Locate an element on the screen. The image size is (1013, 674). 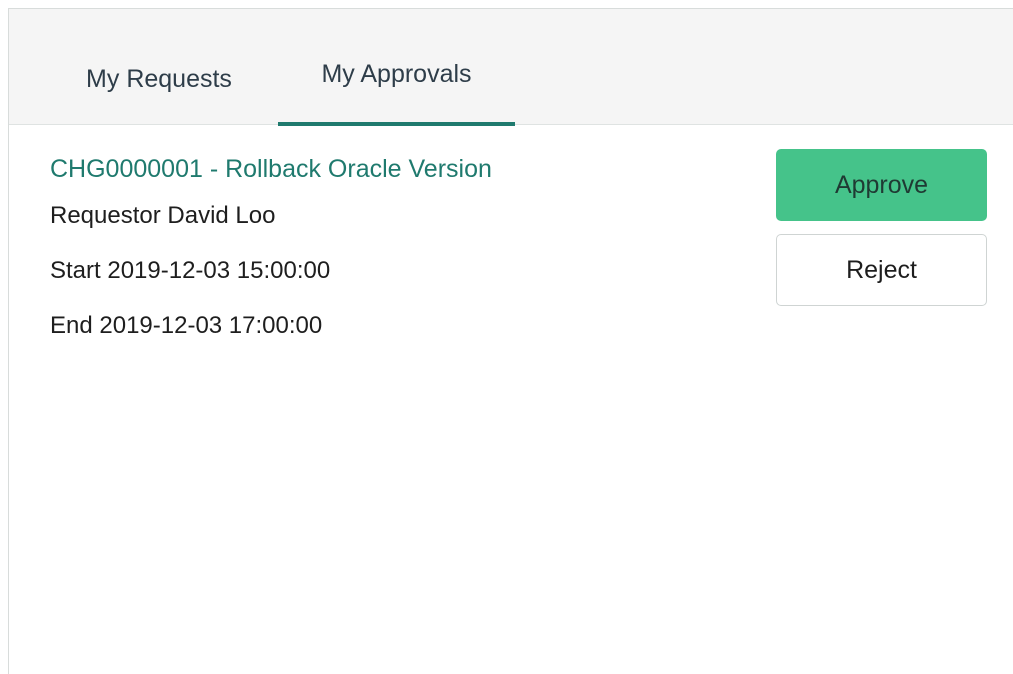
start-time-text: Start 2019-12-03 15:00:00 is located at coordinates (190, 270).